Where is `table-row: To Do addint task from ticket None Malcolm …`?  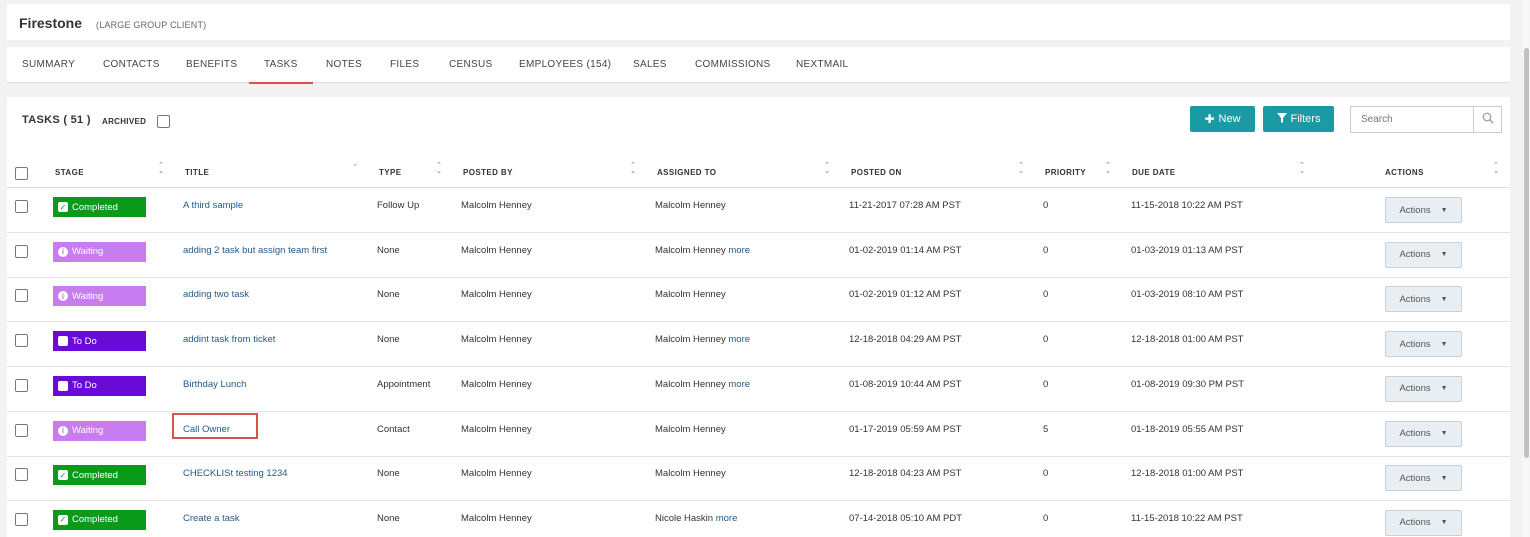
table-row: To Do addint task from ticket None Malcolm … is located at coordinates (758, 345).